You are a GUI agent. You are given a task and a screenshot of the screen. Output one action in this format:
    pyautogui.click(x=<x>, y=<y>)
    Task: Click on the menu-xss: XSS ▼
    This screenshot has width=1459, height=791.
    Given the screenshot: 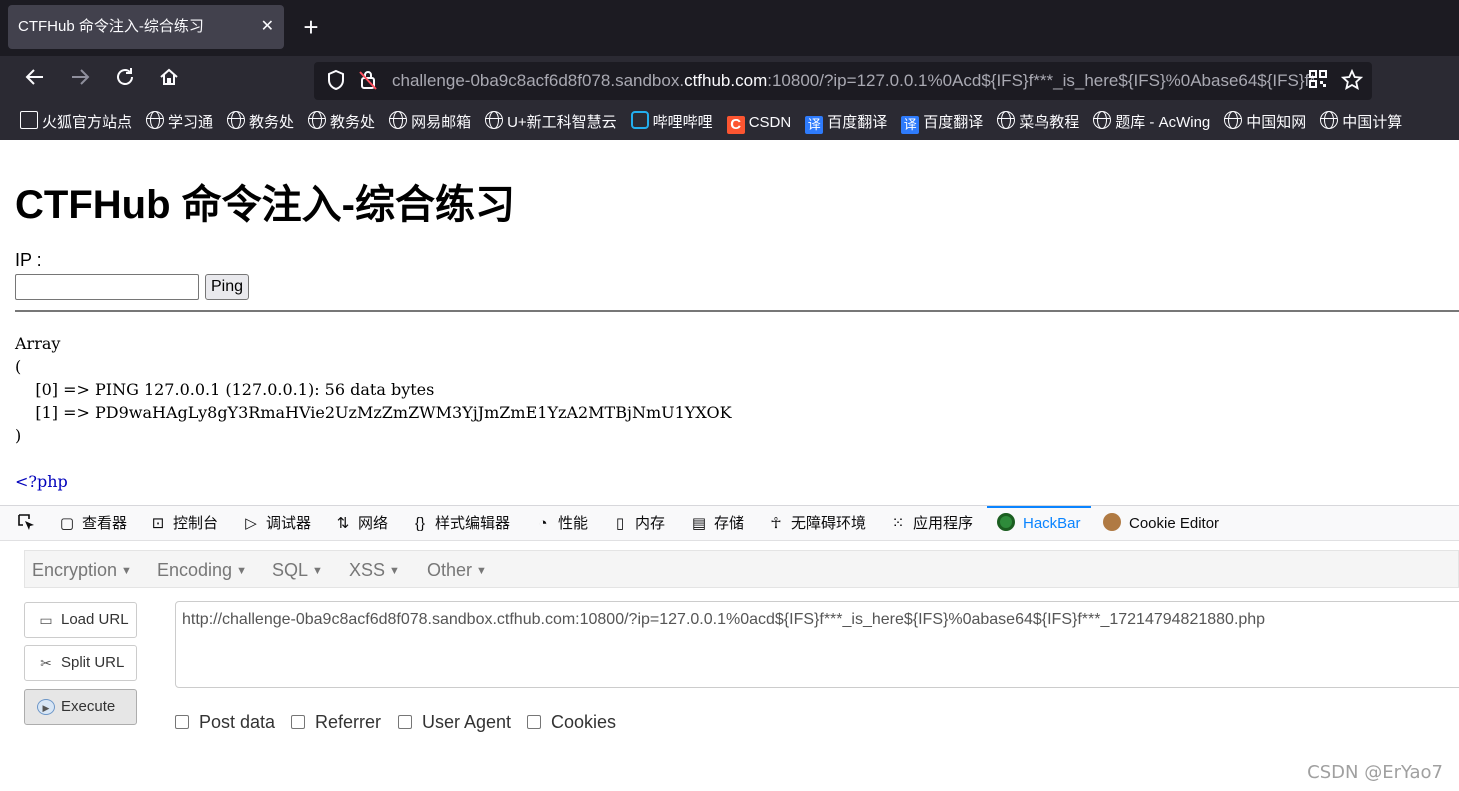 What is the action you would take?
    pyautogui.click(x=374, y=570)
    